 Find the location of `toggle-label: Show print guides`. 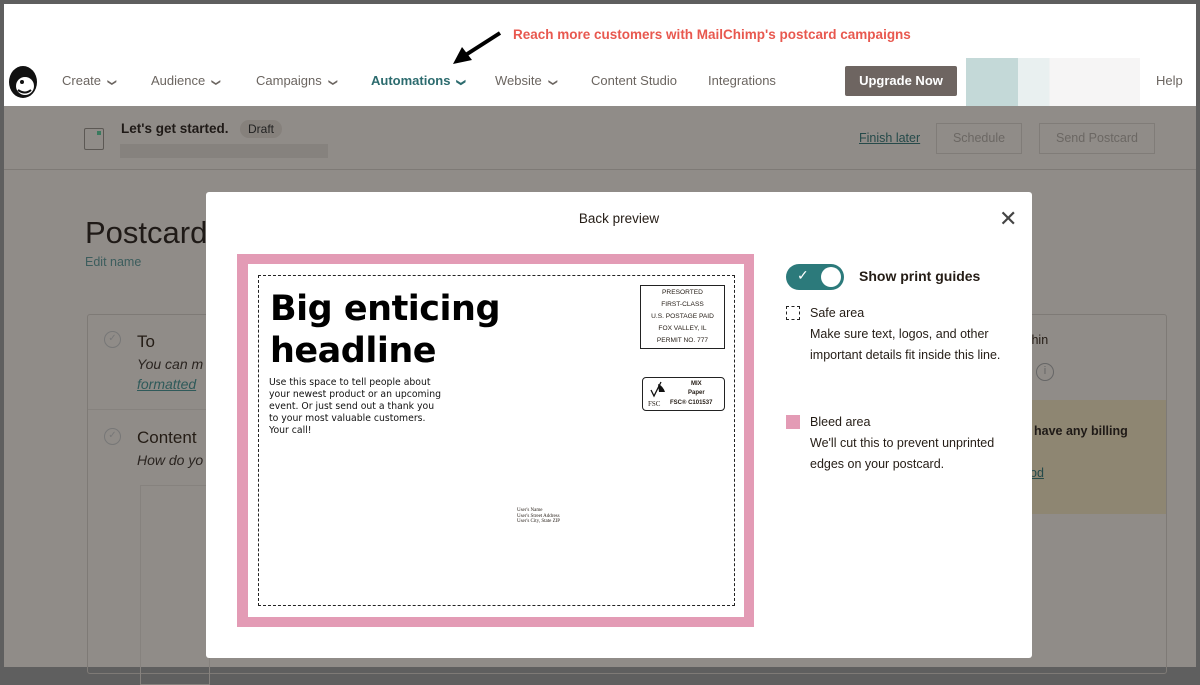

toggle-label: Show print guides is located at coordinates (920, 276).